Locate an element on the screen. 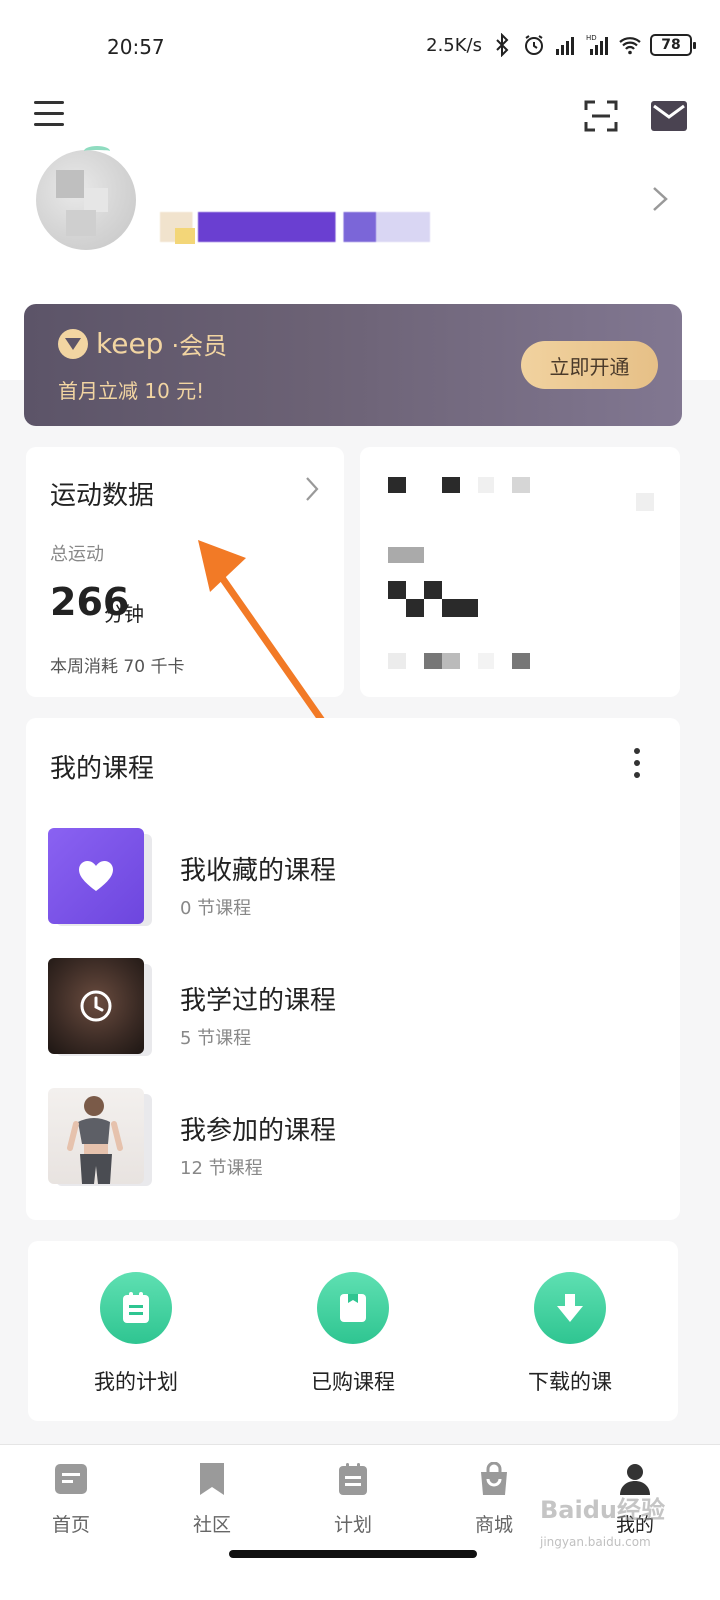 This screenshot has height=1600, width=720. course-item-joined: 我参加的课程 12 节课程 is located at coordinates (358, 1138).